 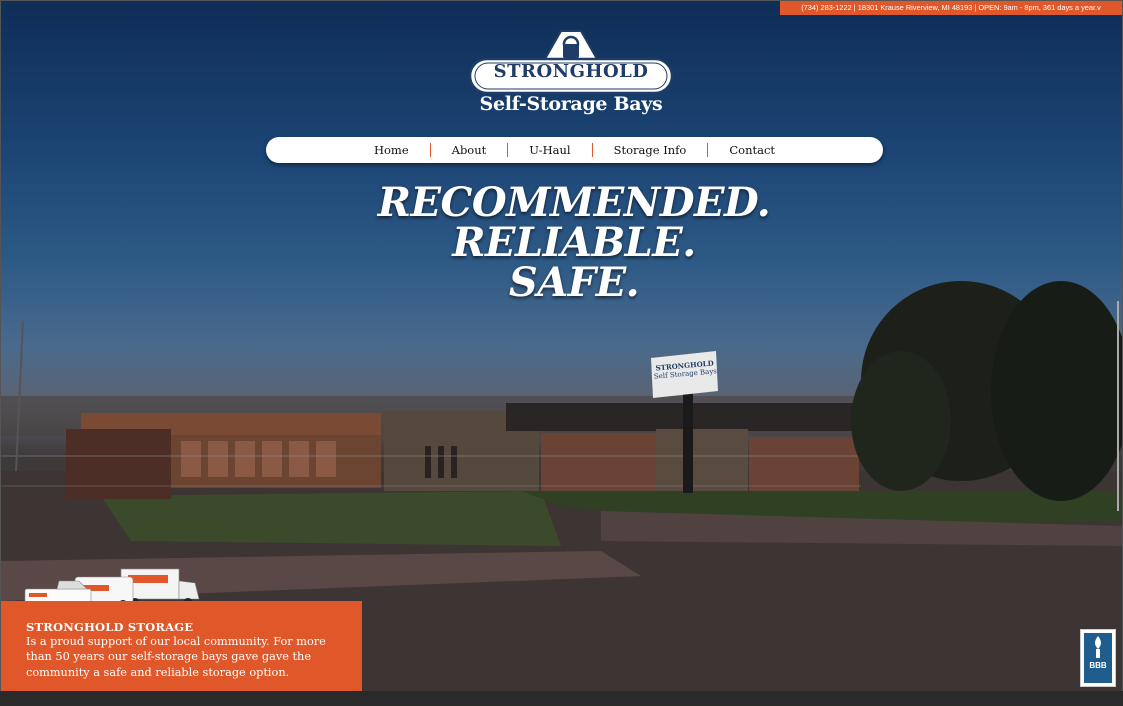 What do you see at coordinates (571, 71) in the screenshot?
I see `logo-name: STRONGHOLD` at bounding box center [571, 71].